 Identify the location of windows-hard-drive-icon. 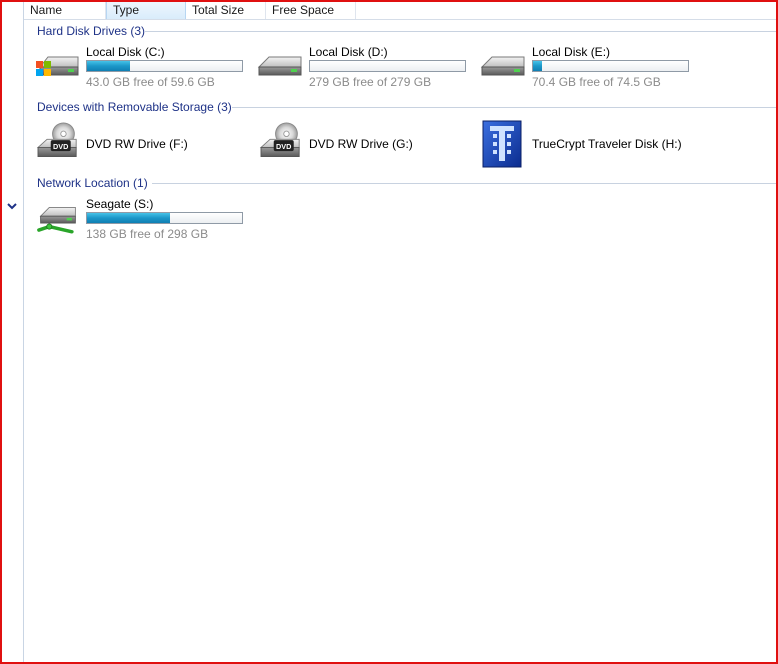
(57, 66).